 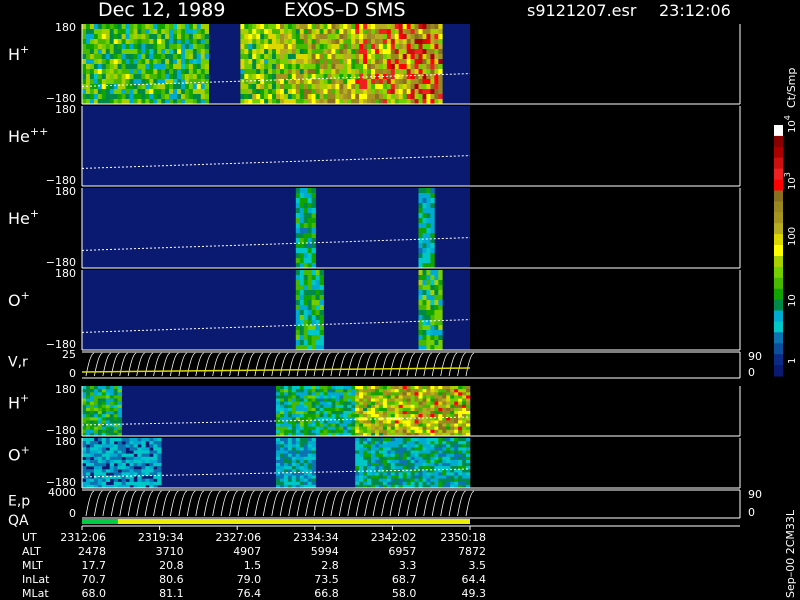 What do you see at coordinates (65, 27) in the screenshot?
I see `panel-ytick-top: 180` at bounding box center [65, 27].